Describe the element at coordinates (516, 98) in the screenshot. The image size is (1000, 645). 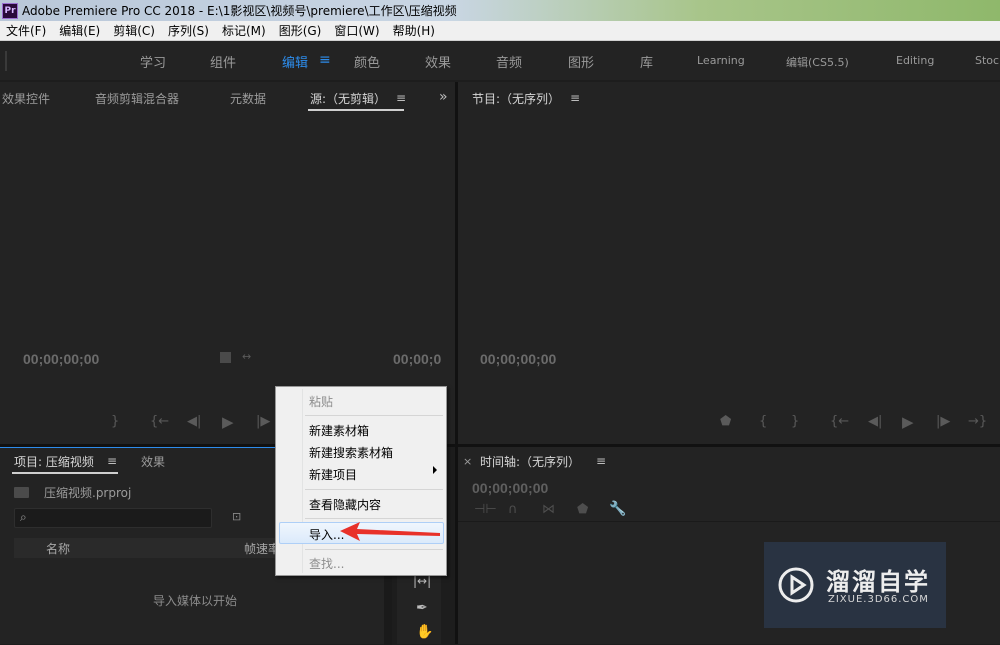
I see `tab-program: 节目:（无序列）` at that location.